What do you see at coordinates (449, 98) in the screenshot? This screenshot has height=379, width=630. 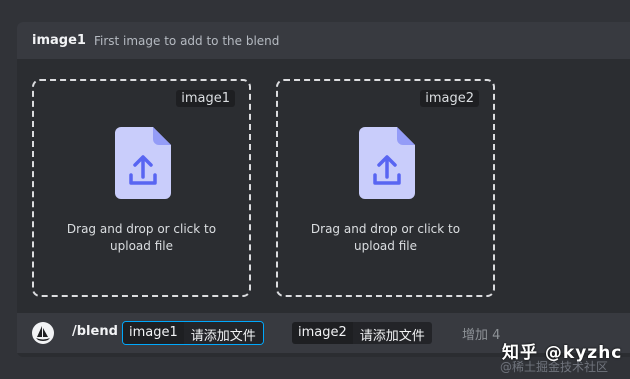 I see `dropzone-tag: image2` at bounding box center [449, 98].